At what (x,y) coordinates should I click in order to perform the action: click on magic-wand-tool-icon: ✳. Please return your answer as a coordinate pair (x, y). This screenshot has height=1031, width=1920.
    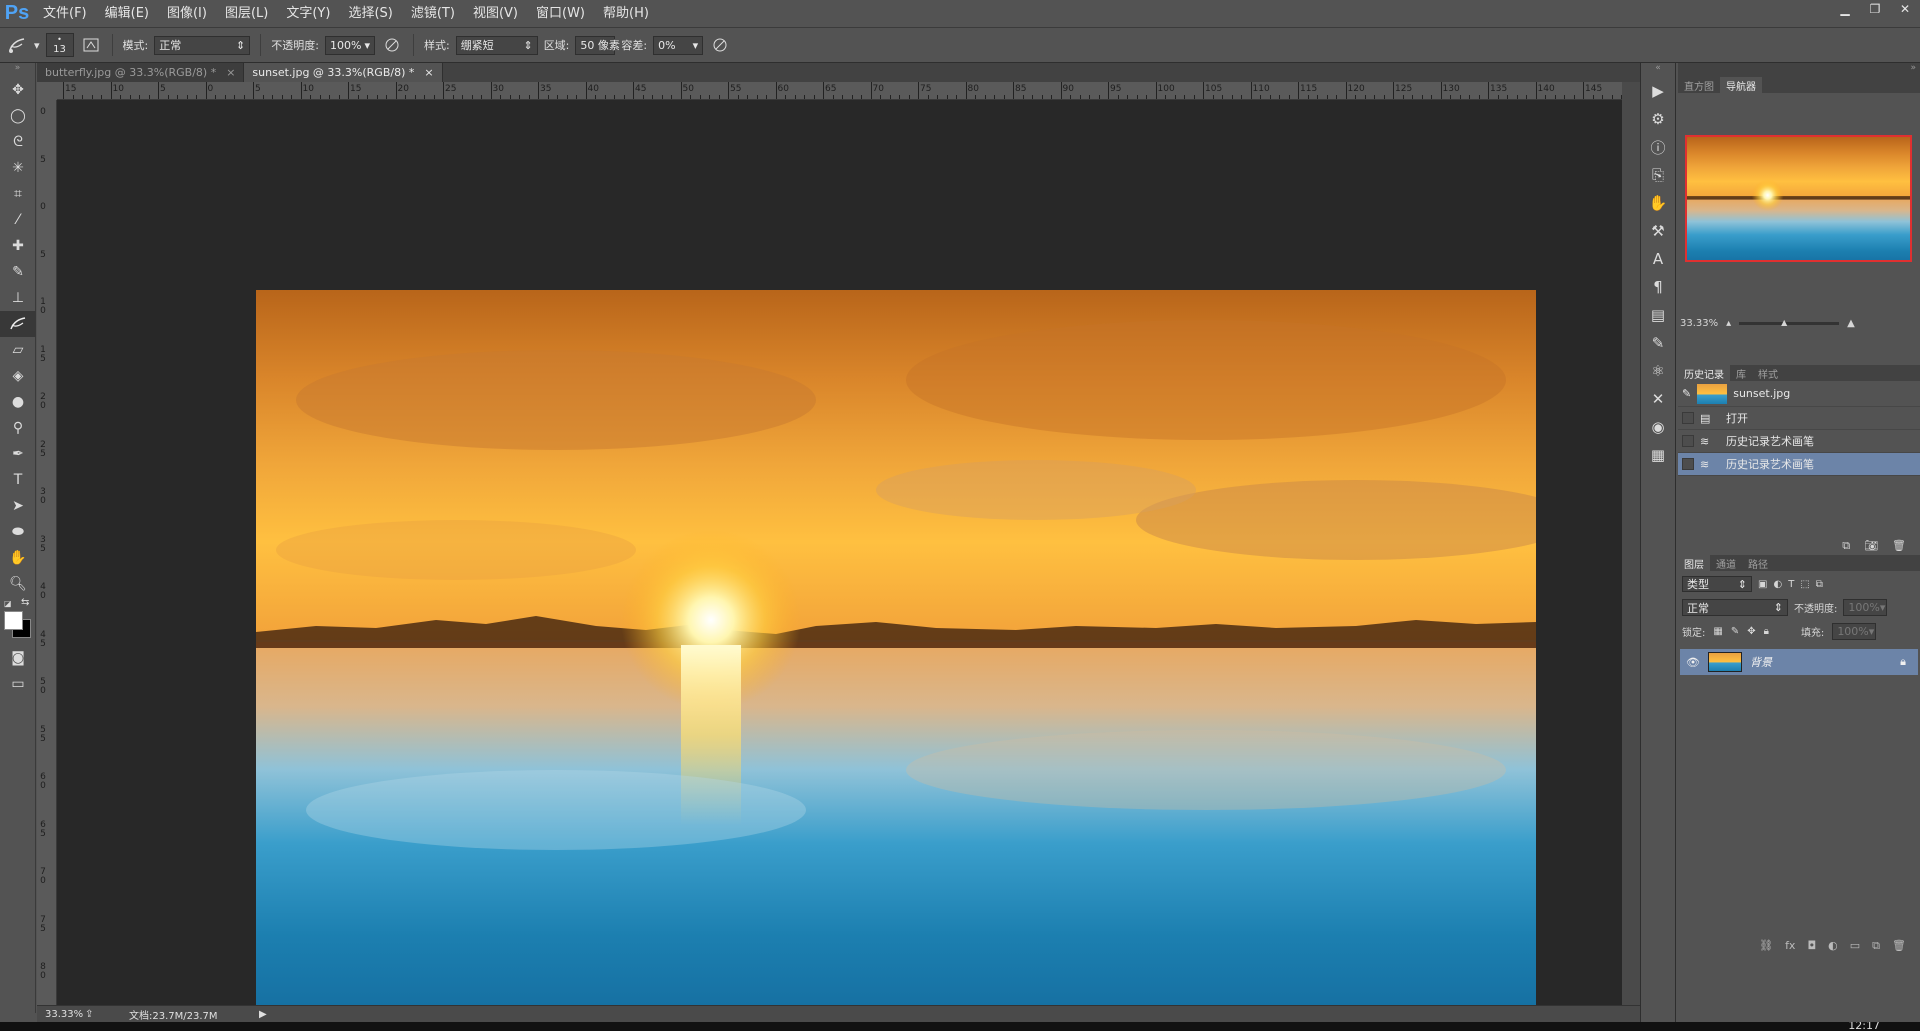
    Looking at the image, I should click on (18, 168).